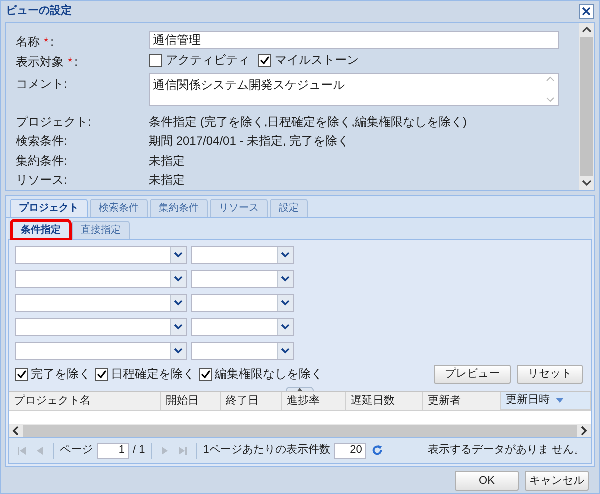 The width and height of the screenshot is (600, 494). Describe the element at coordinates (506, 450) in the screenshot. I see `empty-message: 表示するデータがありま せん。` at that location.